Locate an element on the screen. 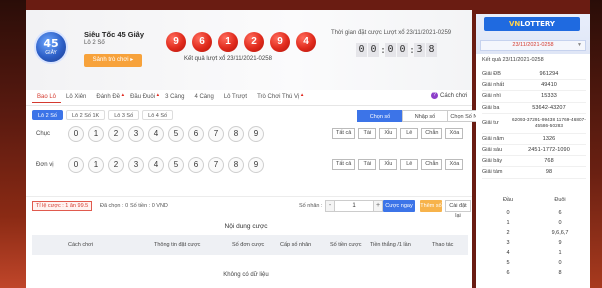 The width and height of the screenshot is (602, 288). quick-select-units: Tất cả Tài Xỉu Lẻ Chẵn Xóa is located at coordinates (398, 164).